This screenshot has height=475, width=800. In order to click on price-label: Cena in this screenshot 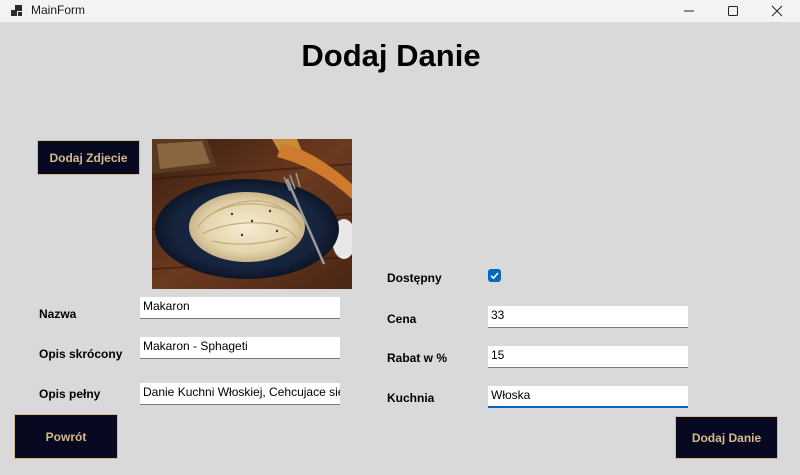, I will do `click(402, 319)`.